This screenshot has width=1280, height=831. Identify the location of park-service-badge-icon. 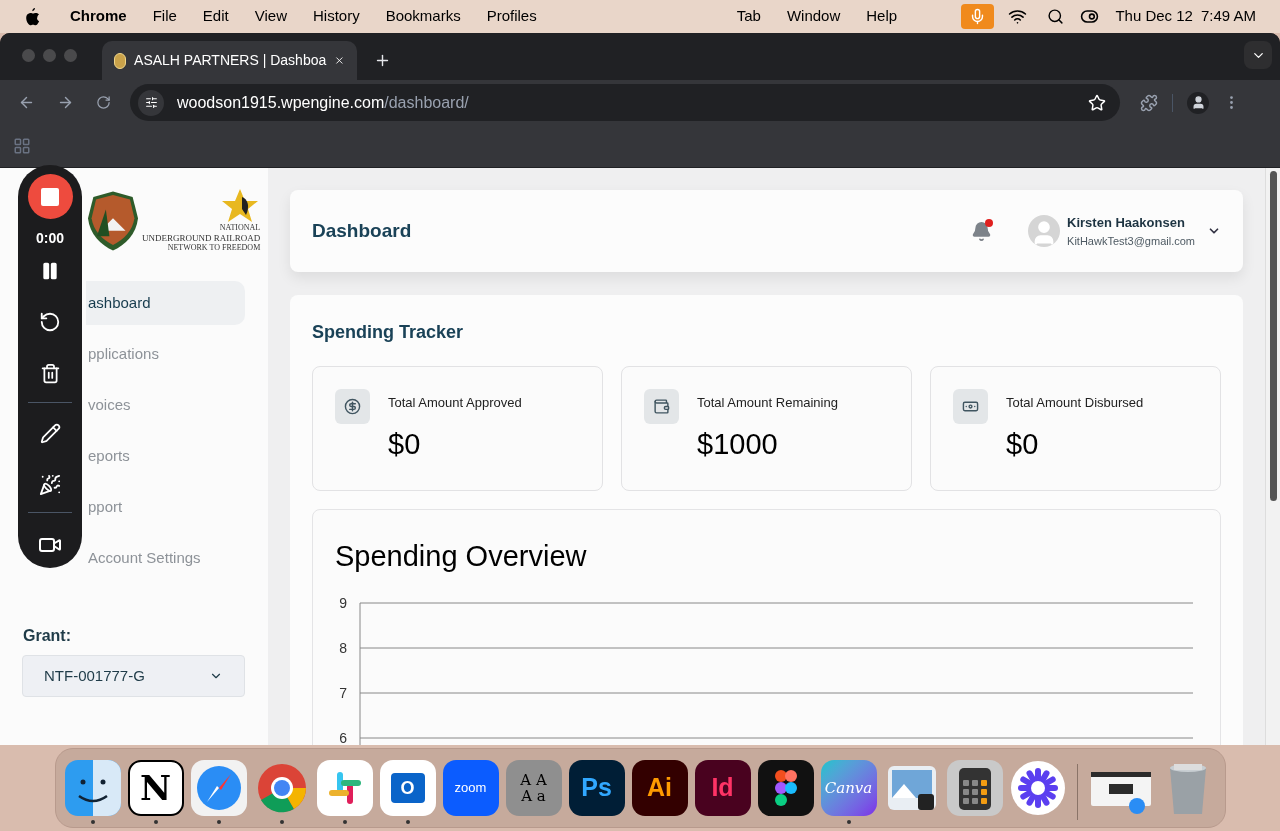
(113, 220).